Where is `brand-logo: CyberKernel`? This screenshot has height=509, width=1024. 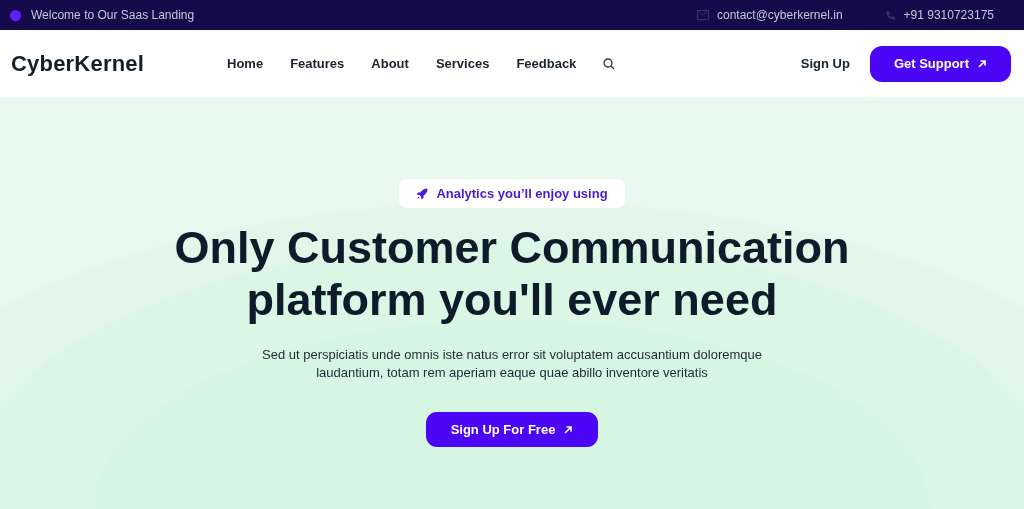 brand-logo: CyberKernel is located at coordinates (119, 63).